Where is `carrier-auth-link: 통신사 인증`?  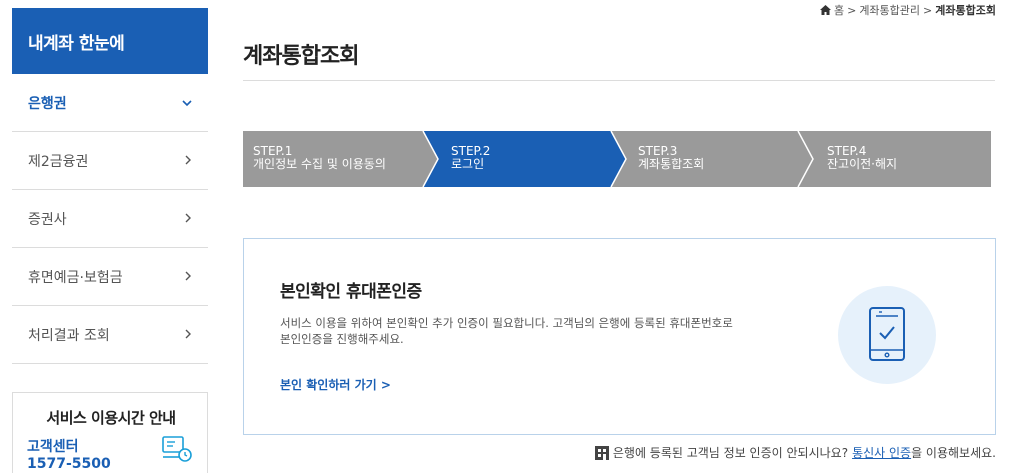 carrier-auth-link: 통신사 인증 is located at coordinates (881, 452).